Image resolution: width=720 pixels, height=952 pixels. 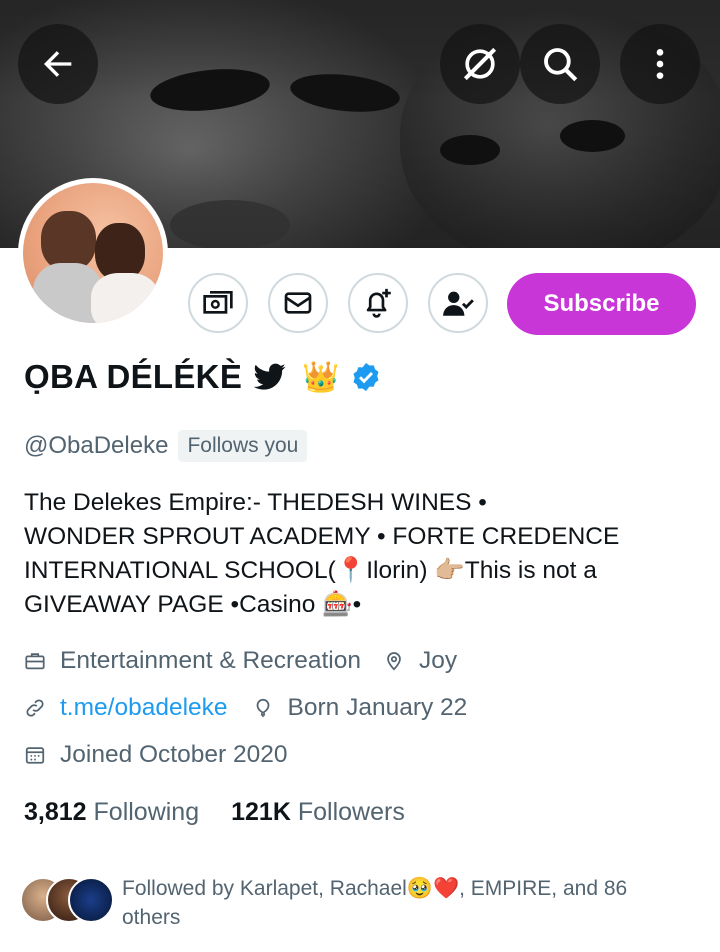 I want to click on following-button, so click(x=458, y=303).